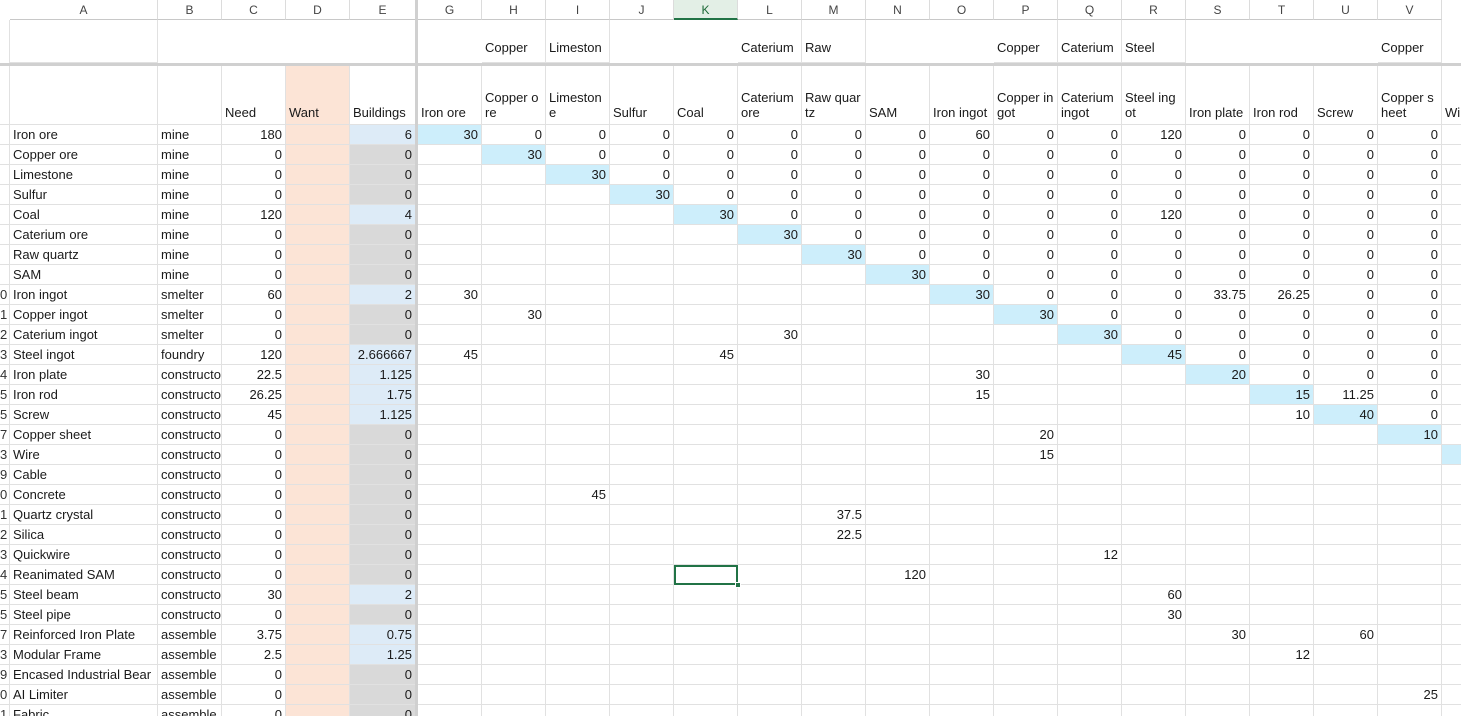 The height and width of the screenshot is (716, 1461). I want to click on need-cell: 2.5, so click(254, 655).